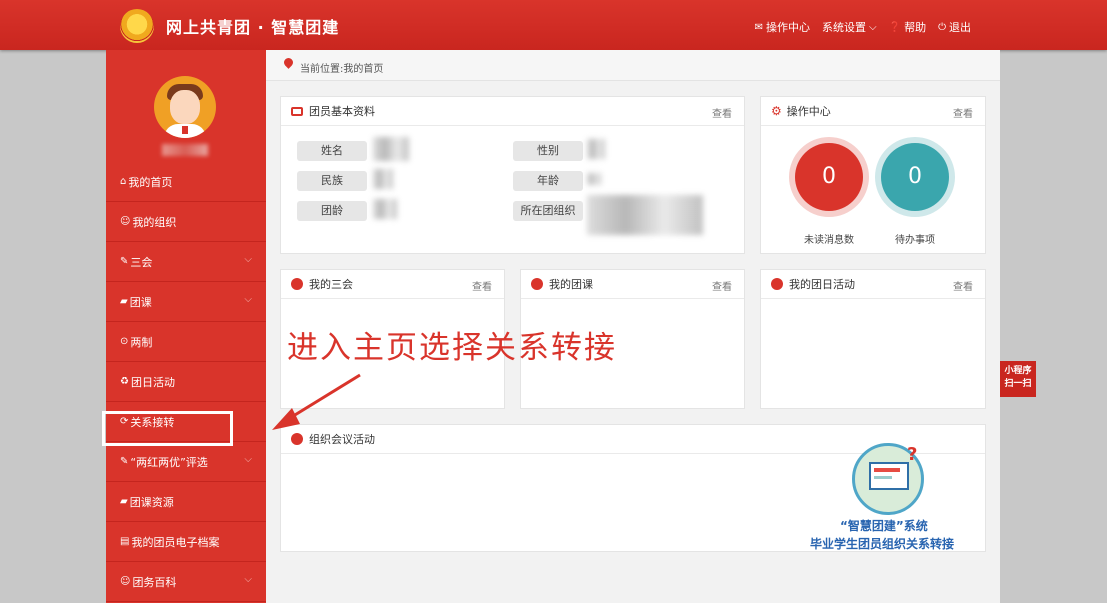 Image resolution: width=1107 pixels, height=603 pixels. I want to click on promo-line-2: 毕业学生团员组织关系转接, so click(882, 544).